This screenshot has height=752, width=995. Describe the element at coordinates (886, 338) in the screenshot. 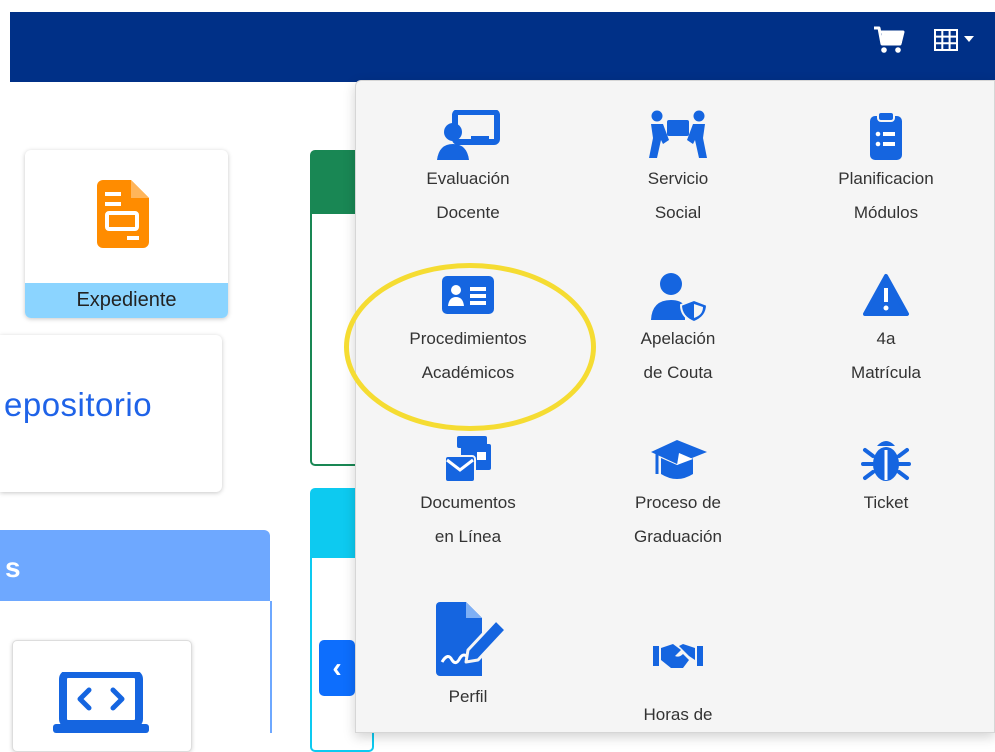

I see `menu-item-label: 4a` at that location.